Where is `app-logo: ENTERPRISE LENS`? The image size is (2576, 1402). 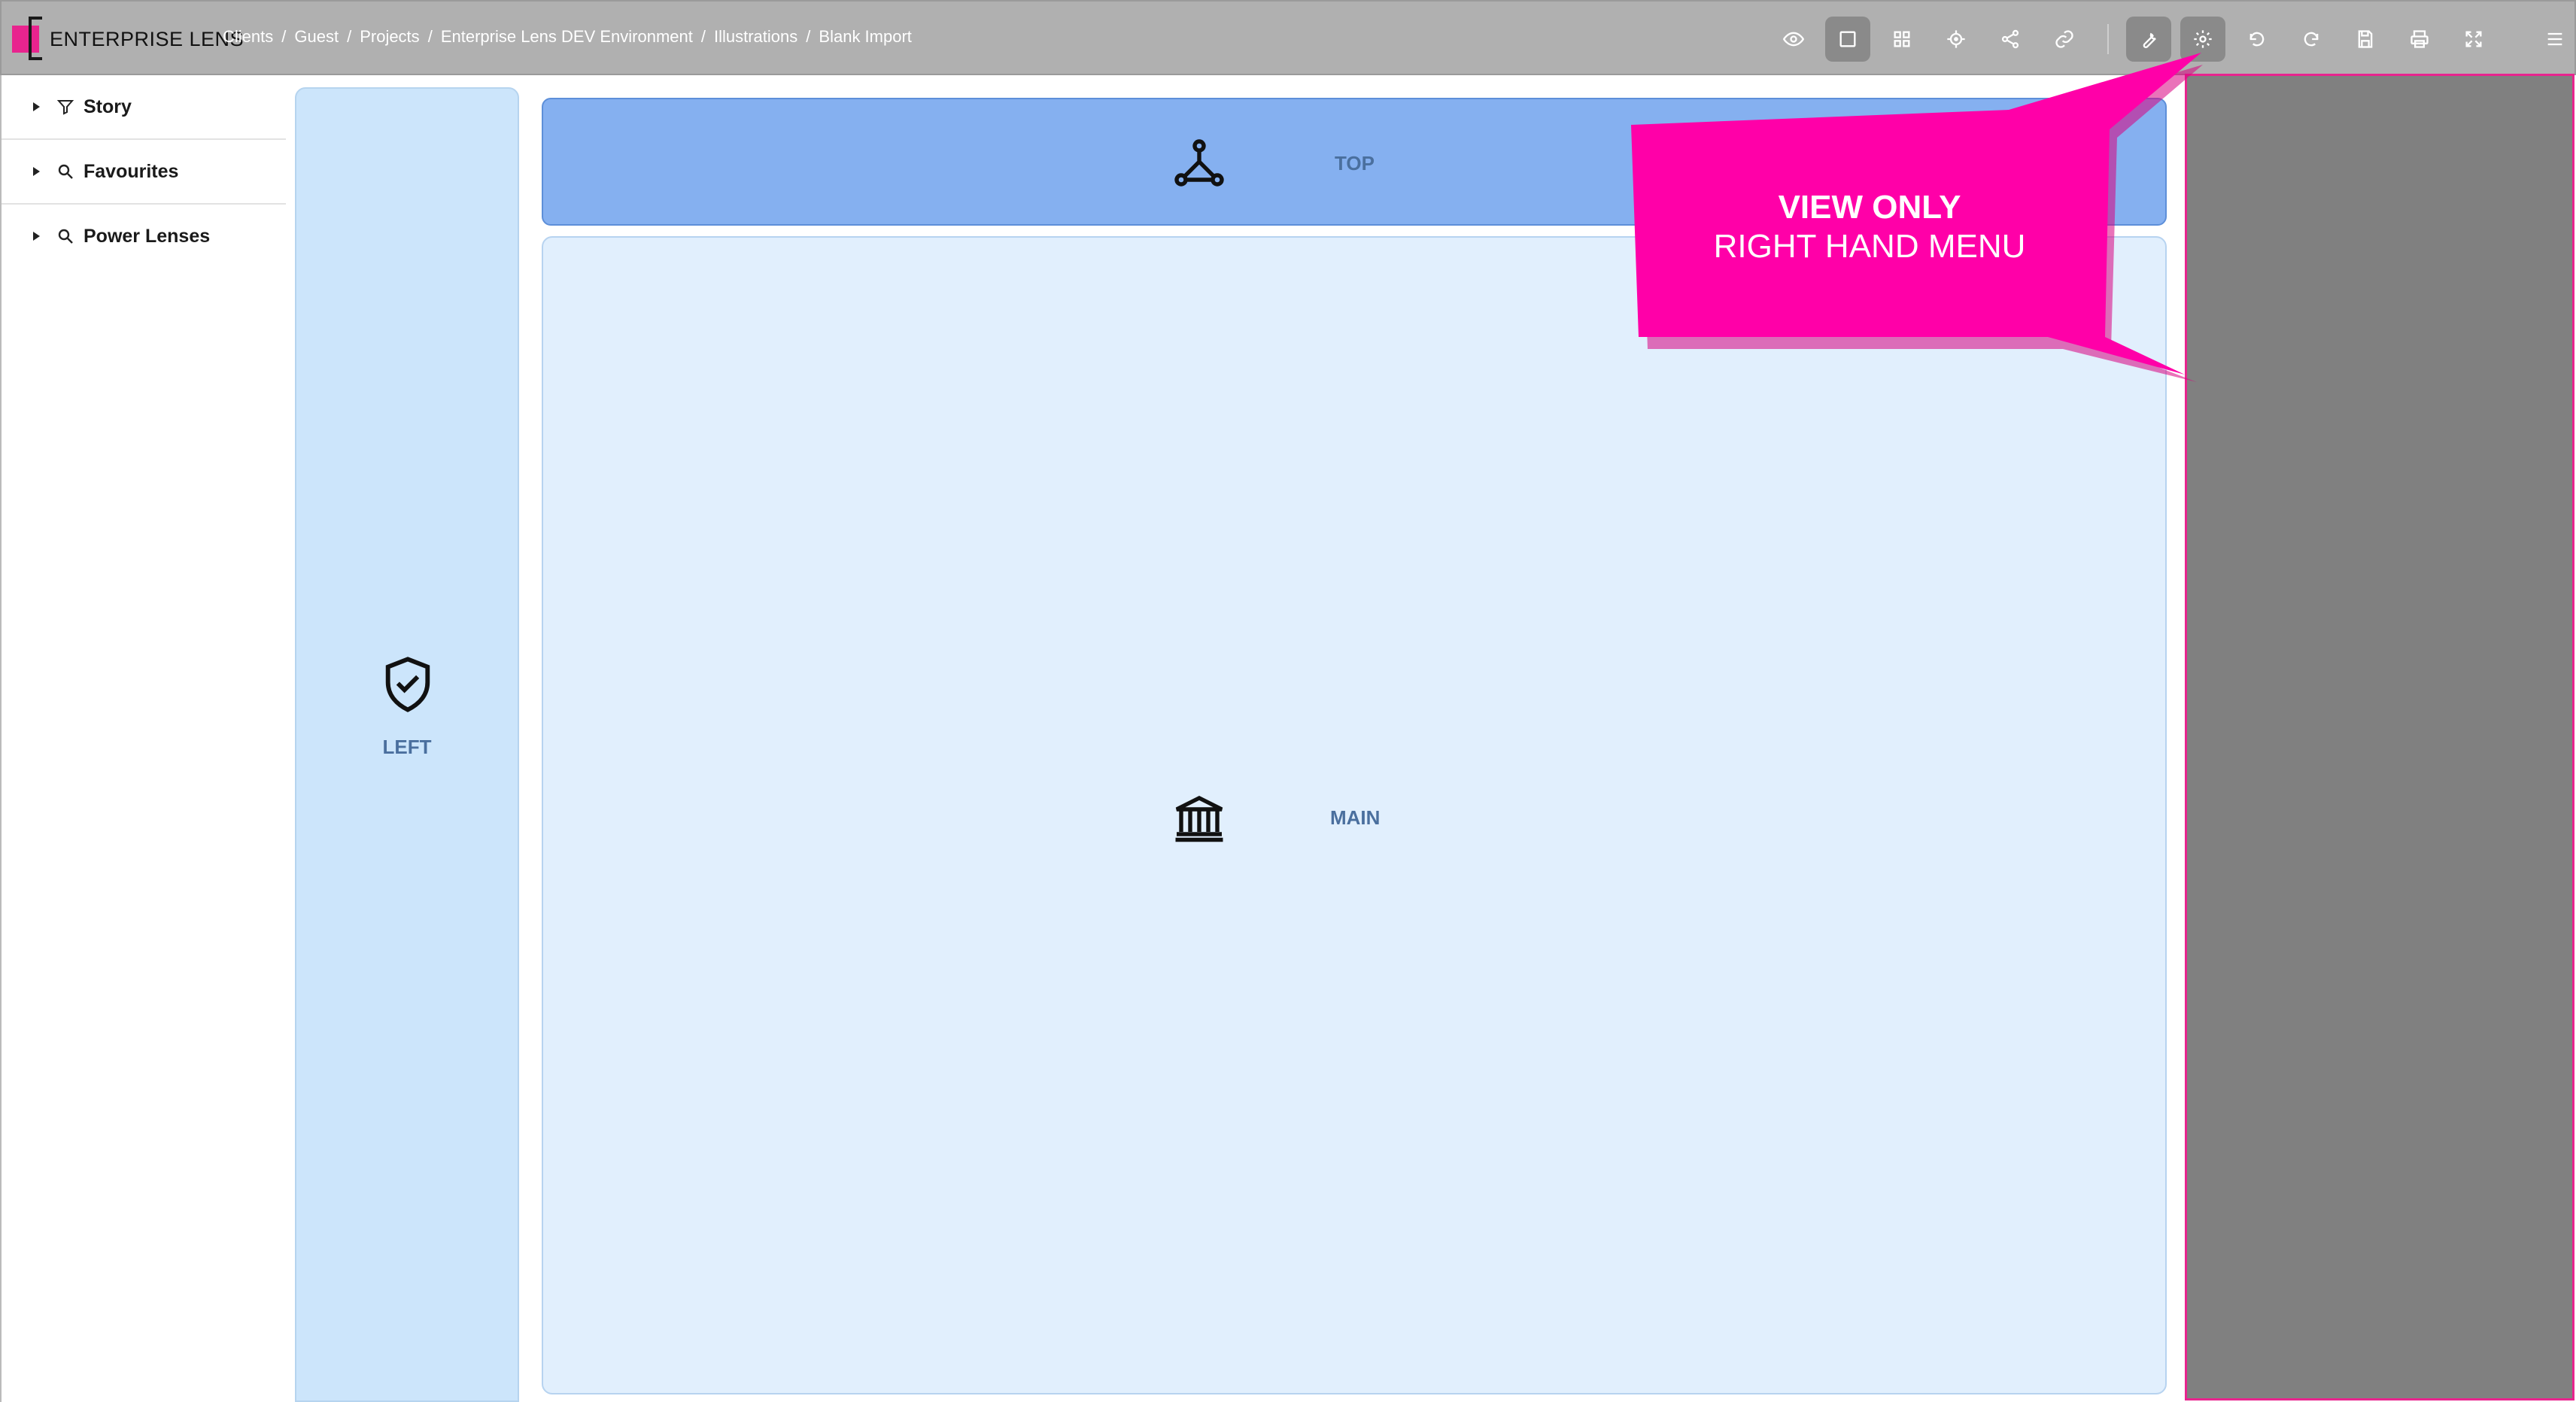
app-logo: ENTERPRISE LENS is located at coordinates (128, 39).